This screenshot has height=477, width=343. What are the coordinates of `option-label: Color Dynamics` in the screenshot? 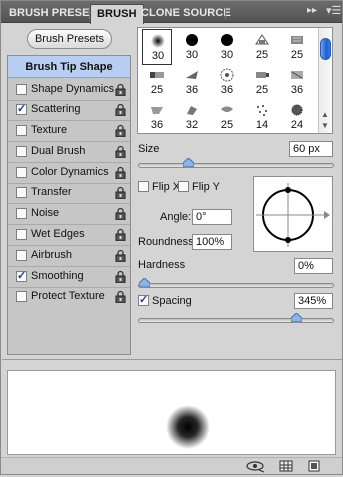 It's located at (70, 172).